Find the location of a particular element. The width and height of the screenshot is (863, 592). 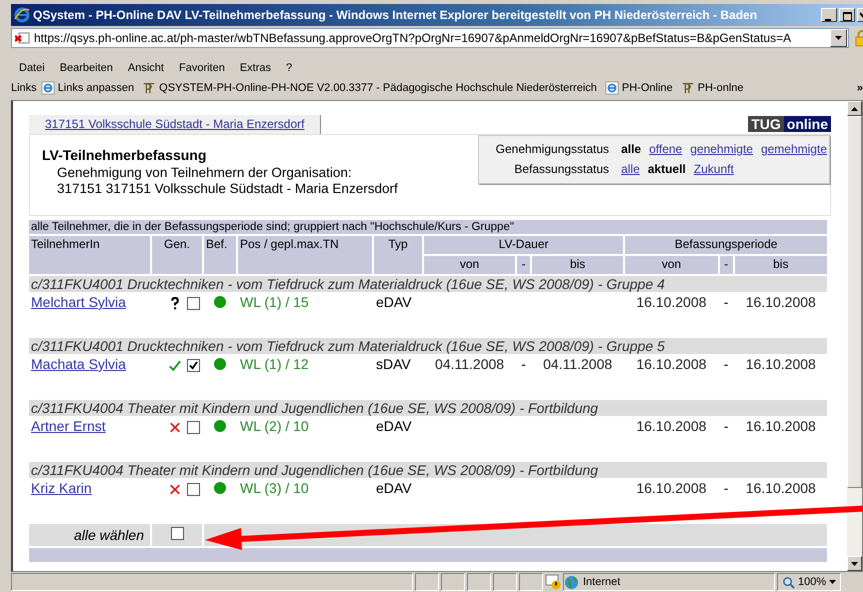

filter-label: Befassungsstatus is located at coordinates (561, 169).